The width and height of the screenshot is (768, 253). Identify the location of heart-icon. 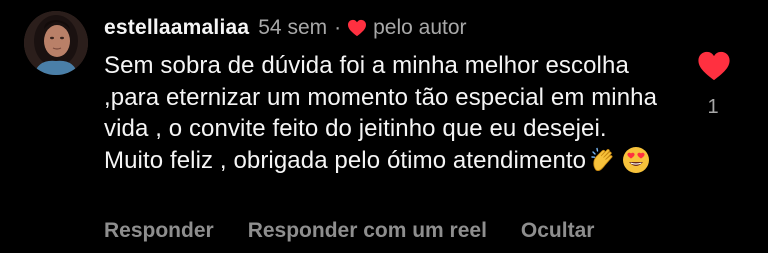
(357, 28).